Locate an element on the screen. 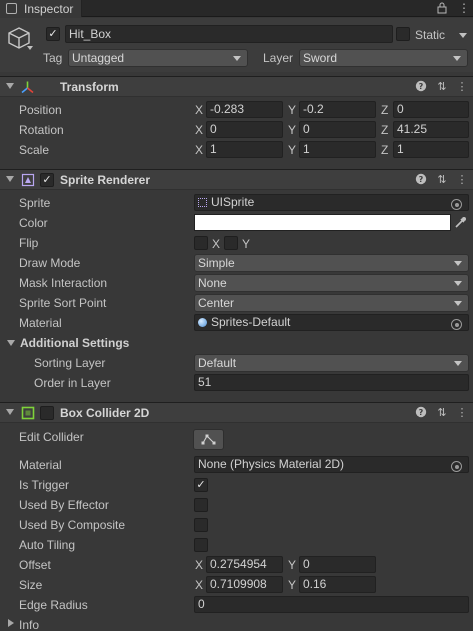 This screenshot has height=631, width=473. flip-label: Flip is located at coordinates (29, 243).